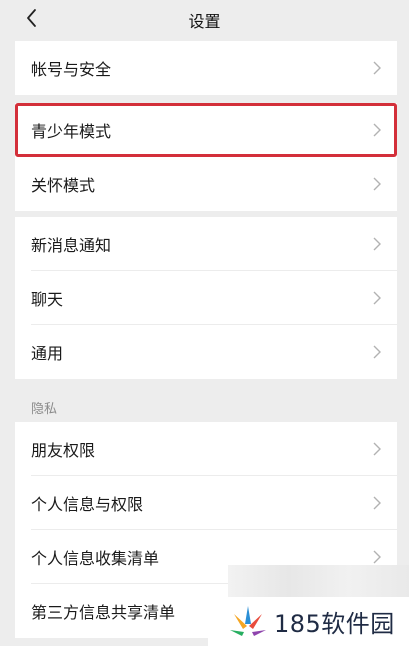  I want to click on settings-item-label: 青少年模式, so click(71, 131).